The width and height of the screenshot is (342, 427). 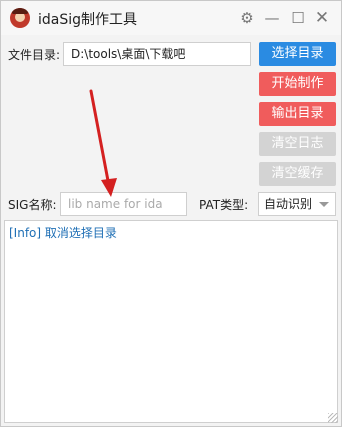 I want to click on arrow-head, so click(x=109, y=187).